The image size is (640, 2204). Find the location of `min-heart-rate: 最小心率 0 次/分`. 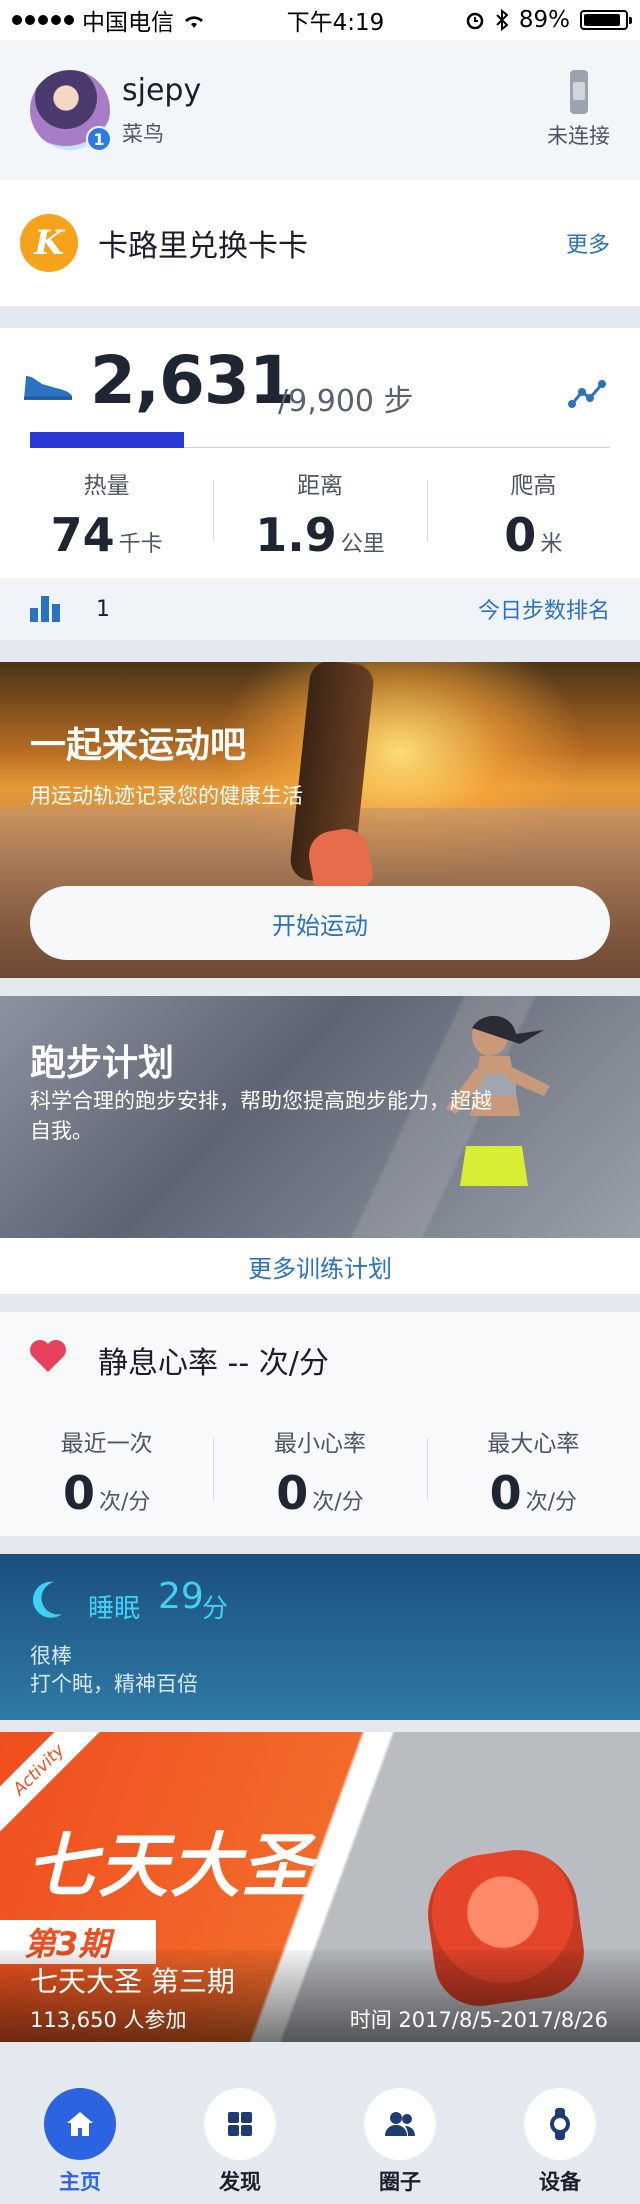

min-heart-rate: 最小心率 0 次/分 is located at coordinates (319, 1472).